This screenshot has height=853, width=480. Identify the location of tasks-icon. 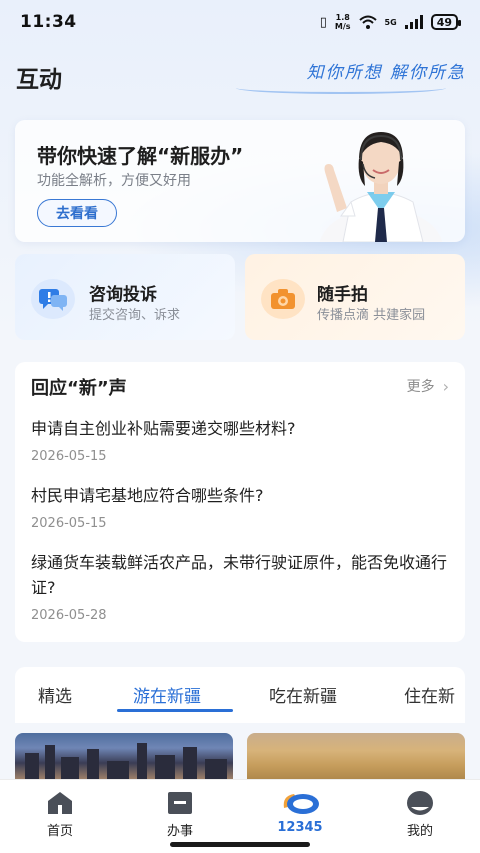
(180, 803).